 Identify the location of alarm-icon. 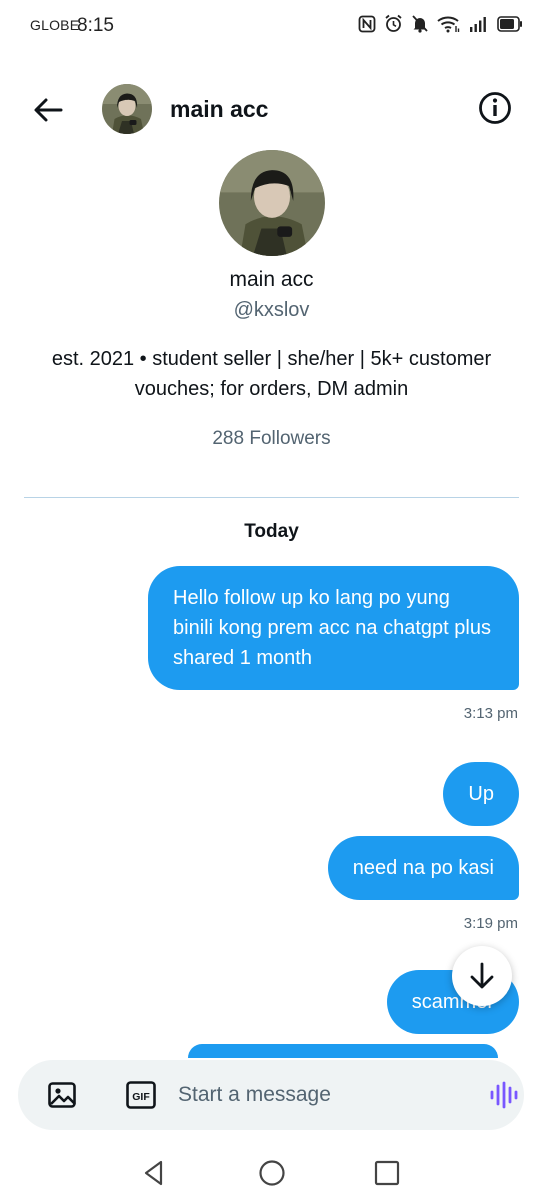
(393, 23).